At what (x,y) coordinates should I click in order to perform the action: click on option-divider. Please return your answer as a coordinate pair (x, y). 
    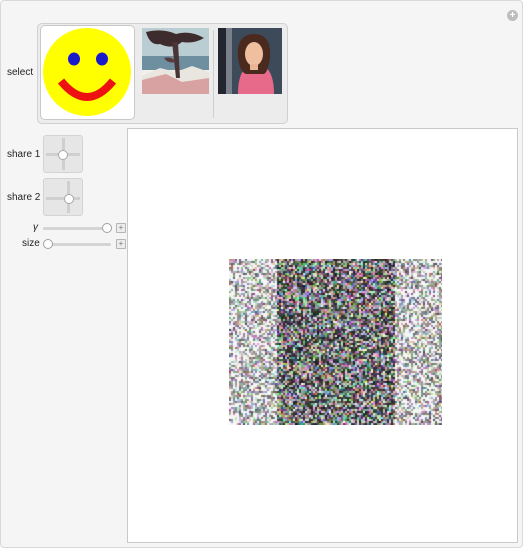
    Looking at the image, I should click on (213, 74).